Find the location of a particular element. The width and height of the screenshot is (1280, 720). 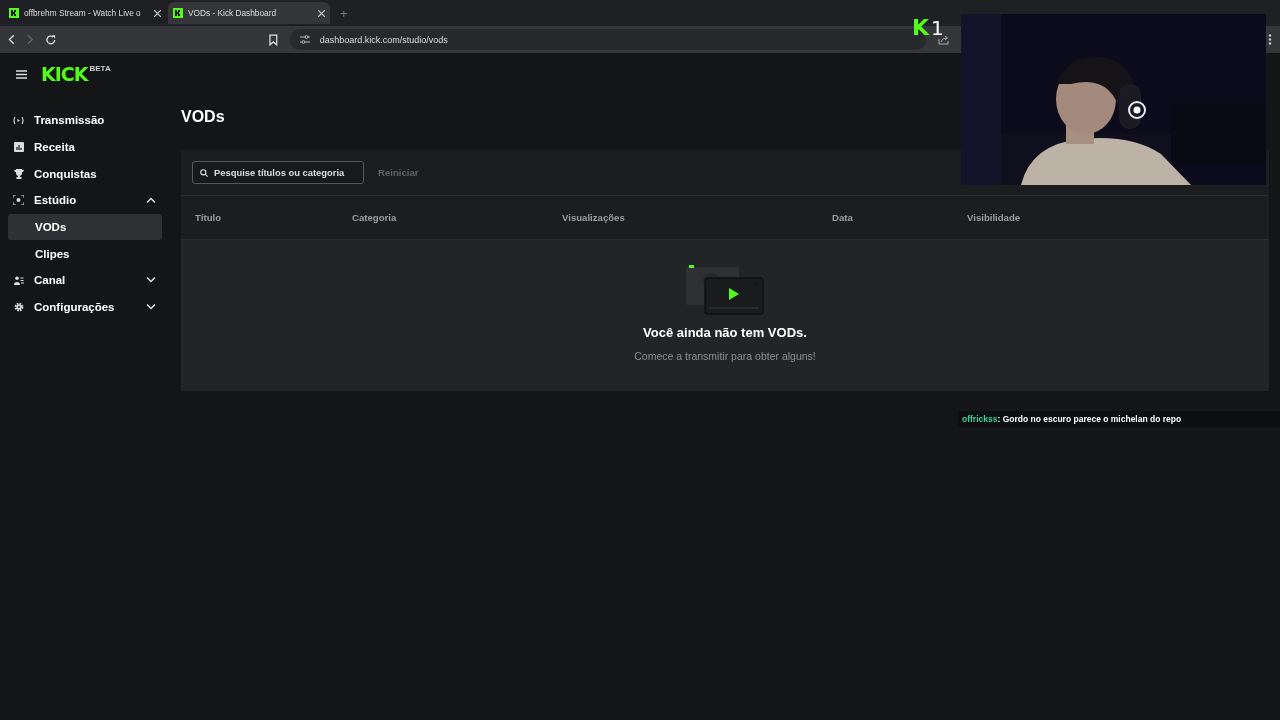

sidebar-subitem: Clipes is located at coordinates (85, 254).